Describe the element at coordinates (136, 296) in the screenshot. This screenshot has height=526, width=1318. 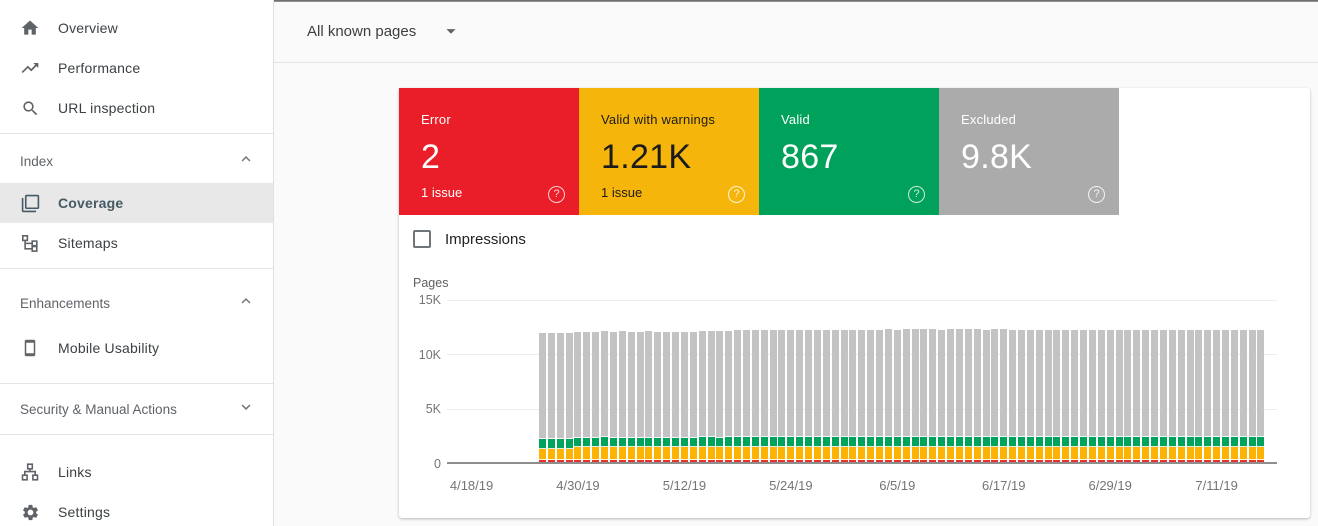
I see `sidebar-section-enhancements: Enhancements` at that location.